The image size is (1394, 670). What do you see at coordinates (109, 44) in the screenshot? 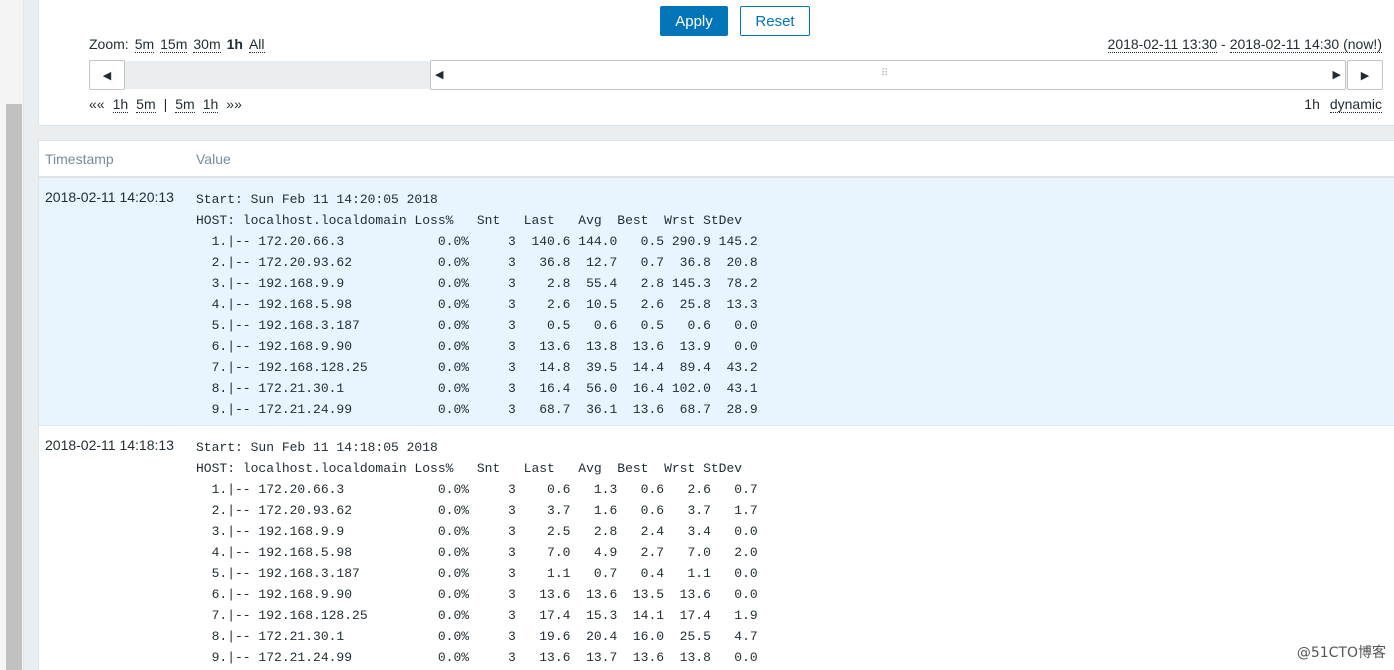
I see `zoom-label: Zoom:` at bounding box center [109, 44].